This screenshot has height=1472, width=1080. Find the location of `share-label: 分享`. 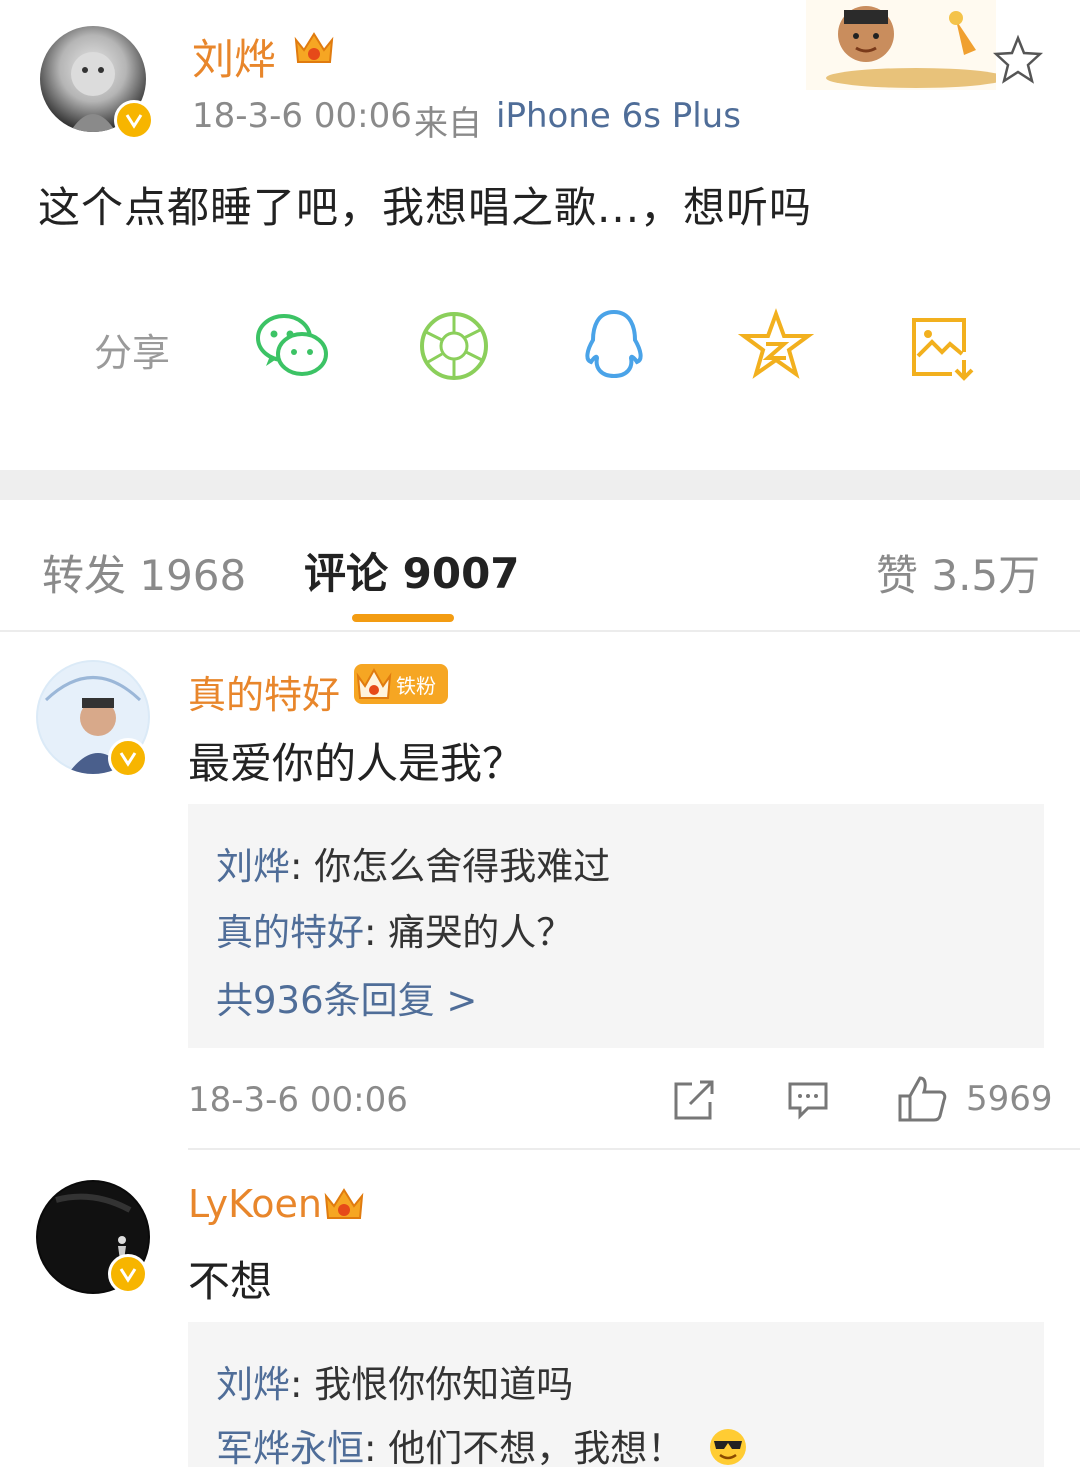

share-label: 分享 is located at coordinates (132, 353).